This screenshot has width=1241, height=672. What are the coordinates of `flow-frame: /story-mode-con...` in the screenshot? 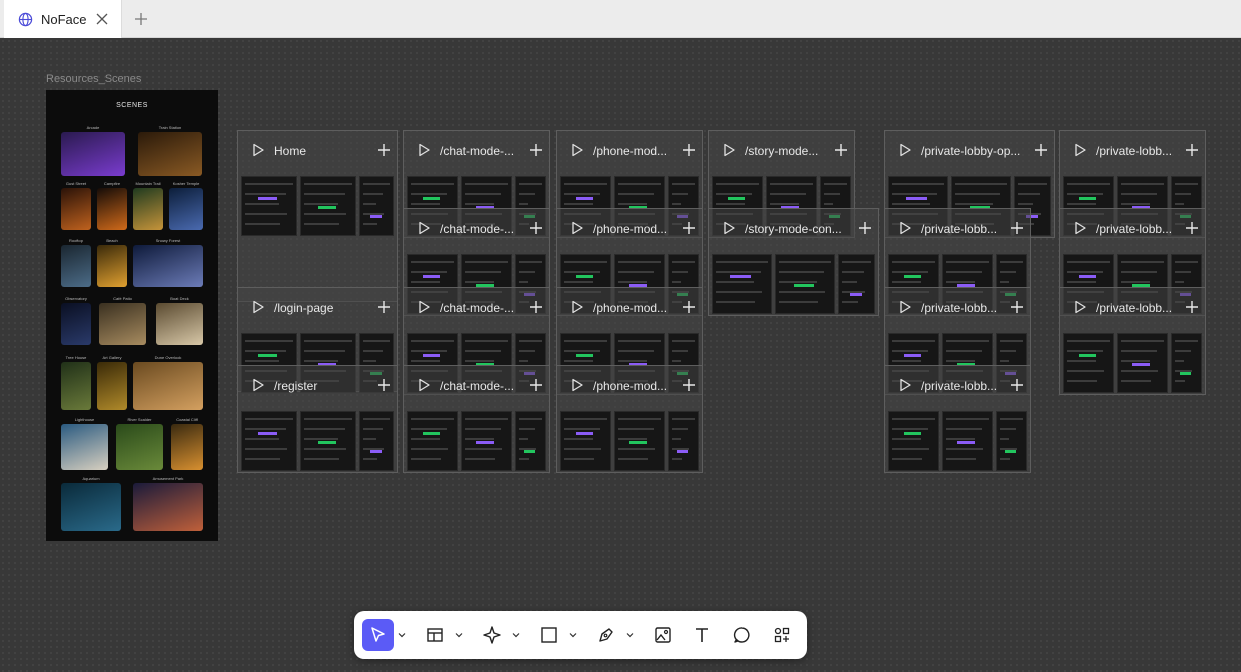 It's located at (793, 262).